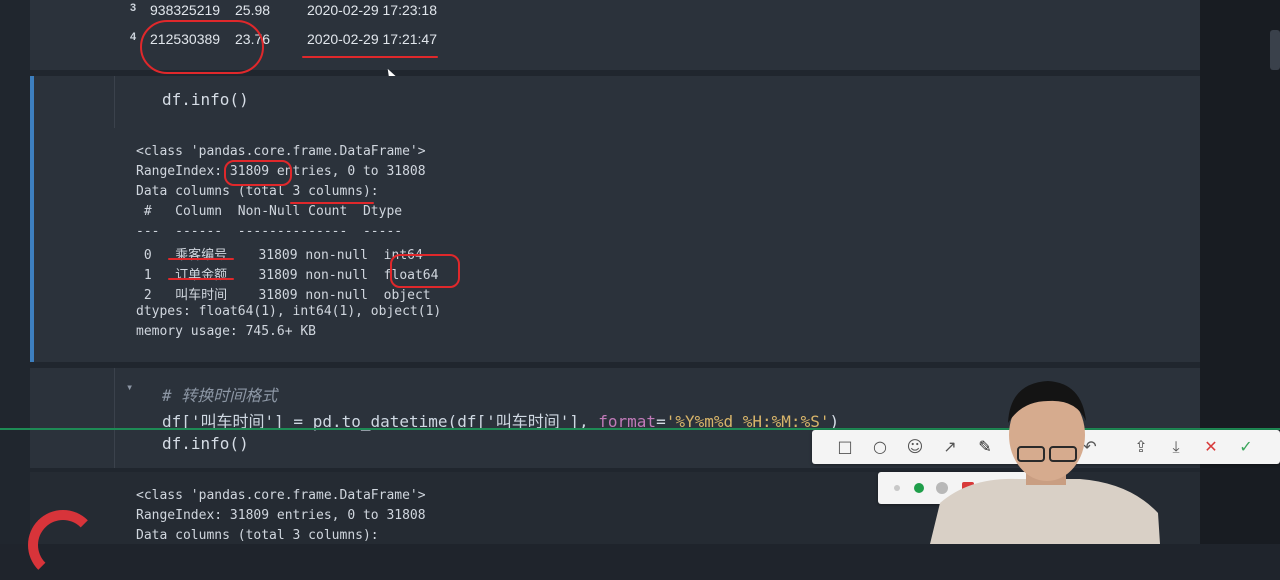 This screenshot has height=580, width=1280. Describe the element at coordinates (289, 311) in the screenshot. I see `output-line: dtypes: float64(1), int64(1), object(1)` at that location.